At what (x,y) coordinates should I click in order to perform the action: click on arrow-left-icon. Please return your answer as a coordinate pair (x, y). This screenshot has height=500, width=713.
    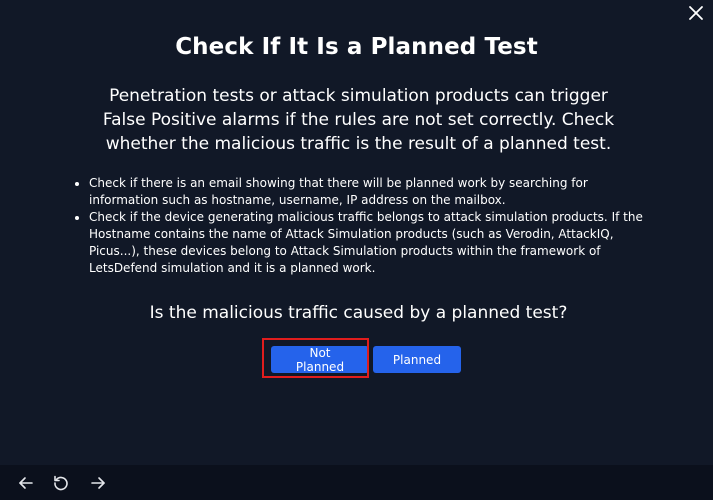
    Looking at the image, I should click on (26, 483).